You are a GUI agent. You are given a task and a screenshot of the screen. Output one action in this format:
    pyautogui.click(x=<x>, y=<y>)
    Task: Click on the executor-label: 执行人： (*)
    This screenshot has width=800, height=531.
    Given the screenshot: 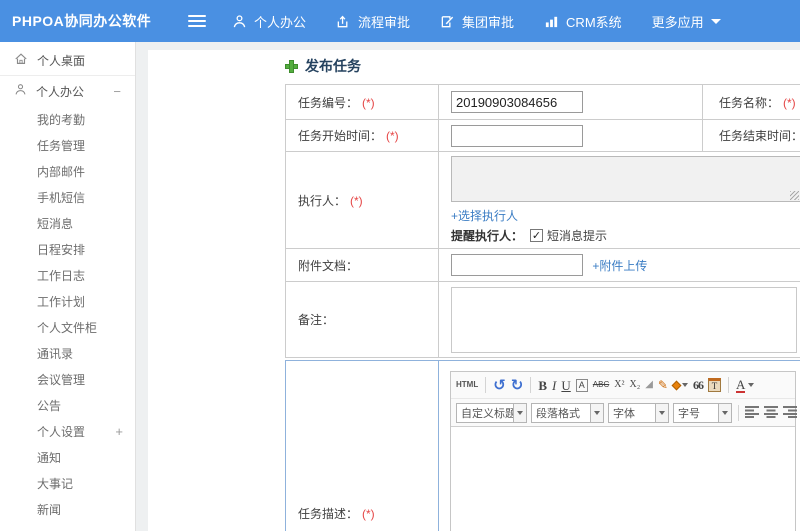 What is the action you would take?
    pyautogui.click(x=362, y=200)
    